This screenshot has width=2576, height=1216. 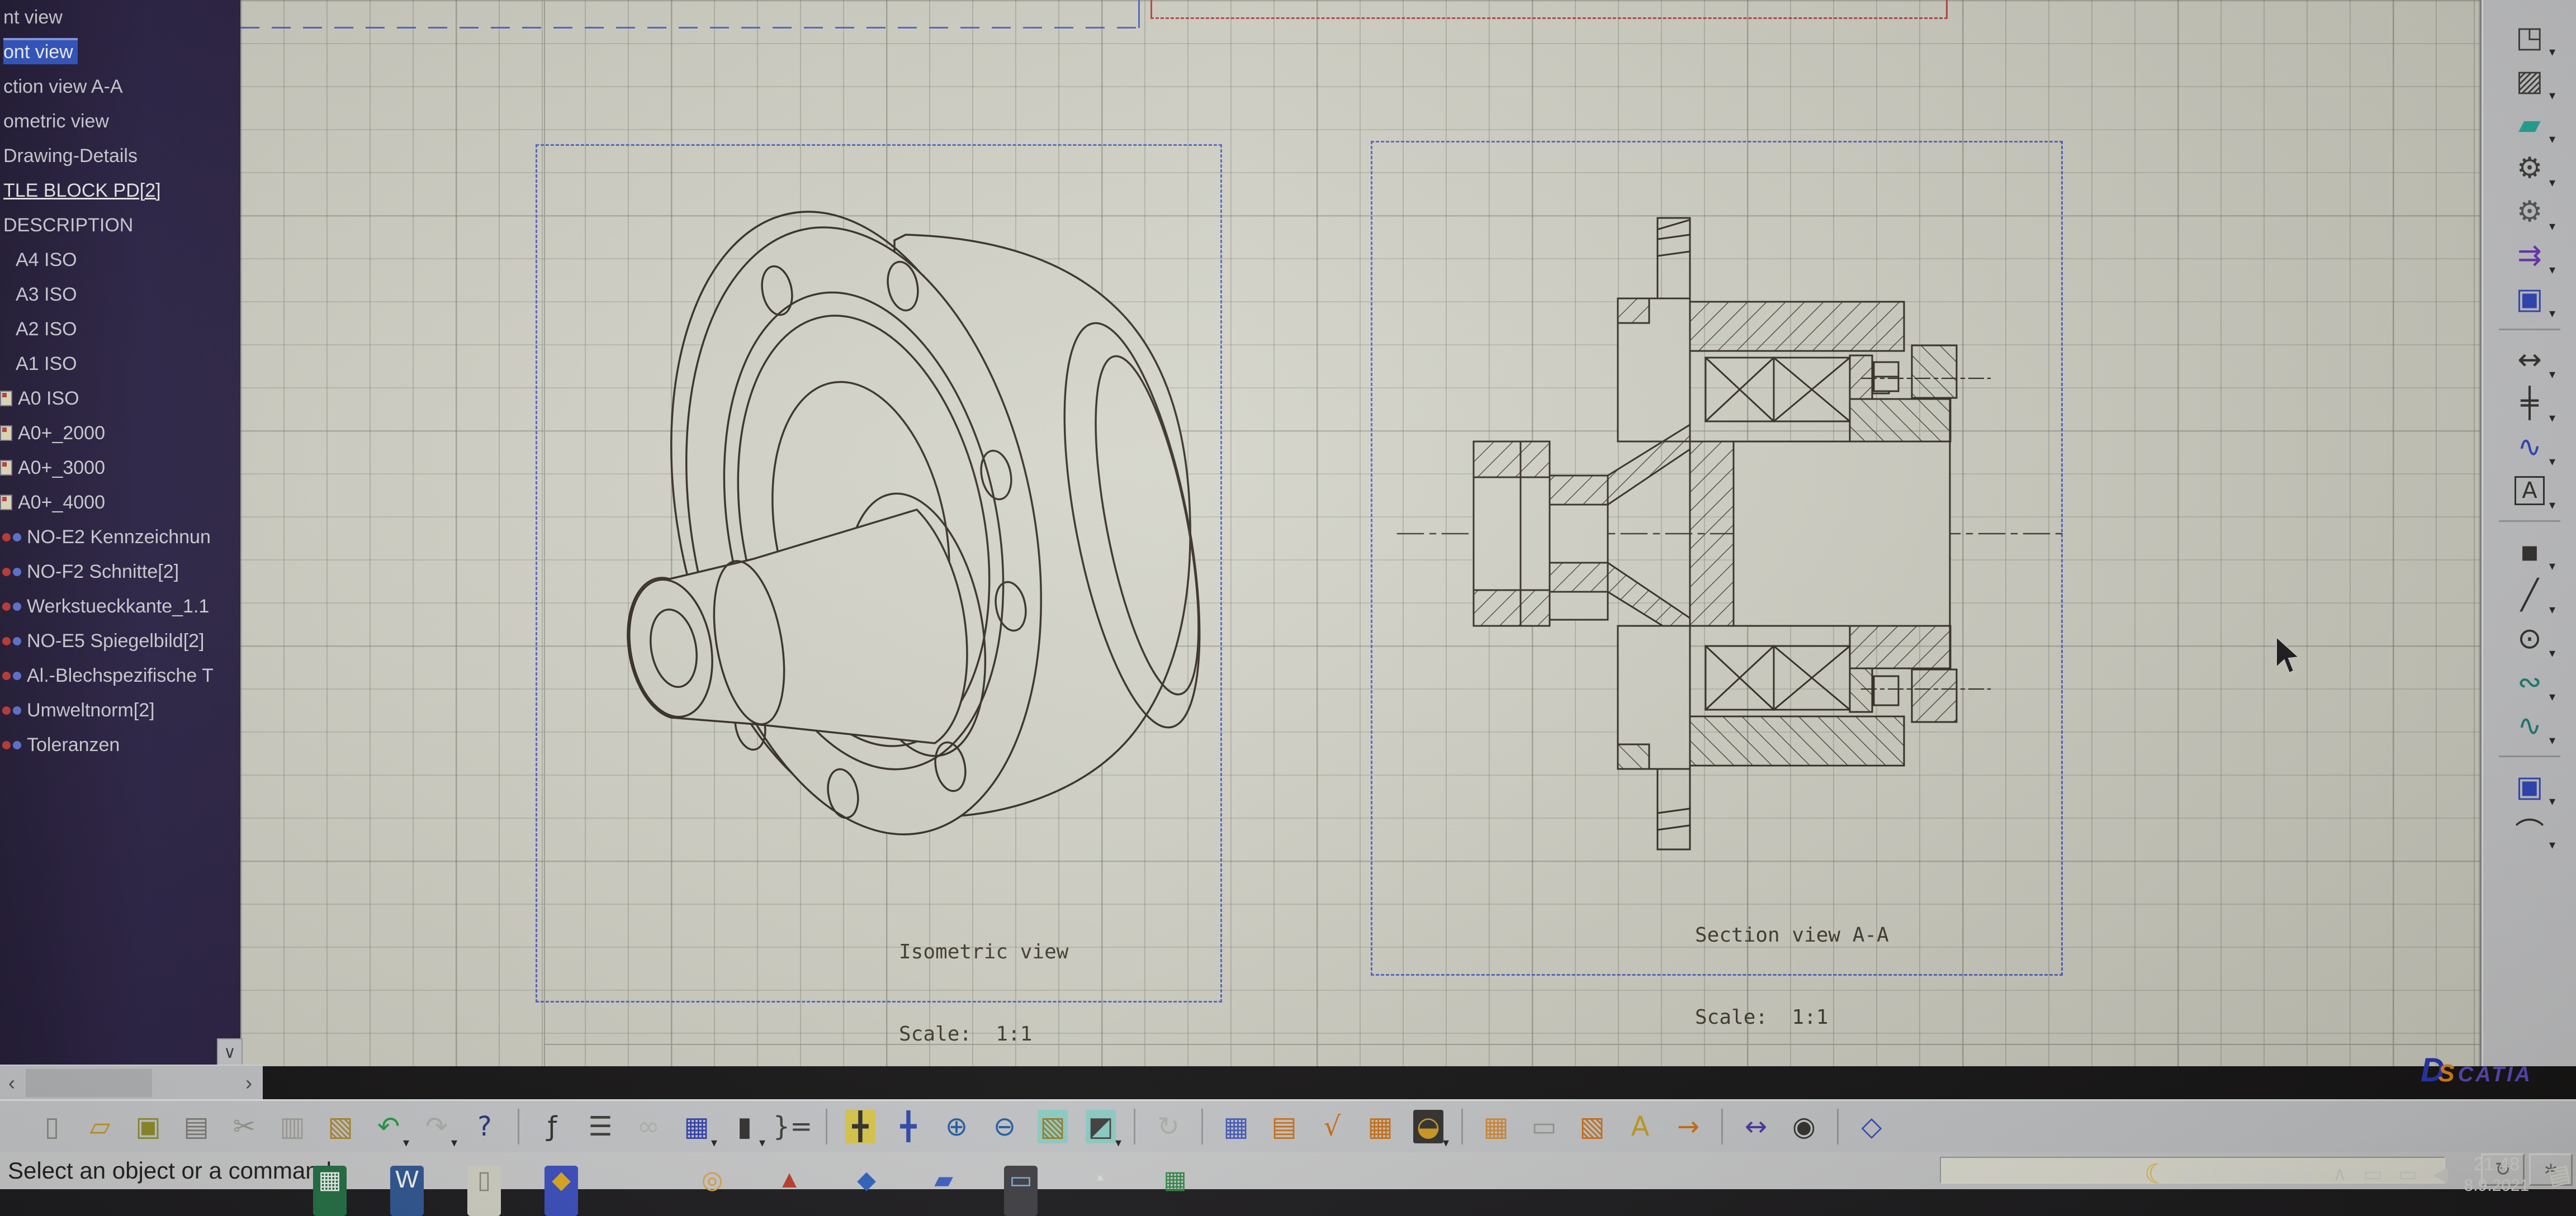 I want to click on tree-item-no-f2-schnitte-2-: NO-F2 Schnitte[2], so click(x=120, y=571).